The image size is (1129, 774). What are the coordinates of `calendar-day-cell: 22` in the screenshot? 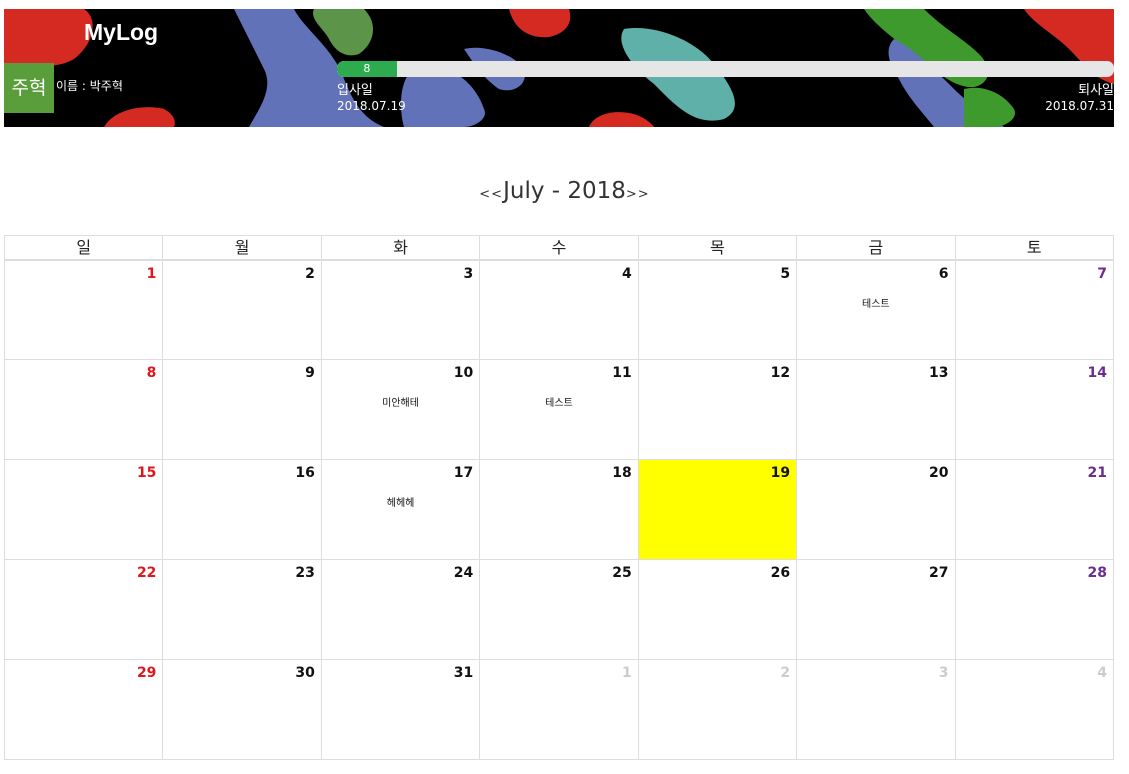 It's located at (84, 610).